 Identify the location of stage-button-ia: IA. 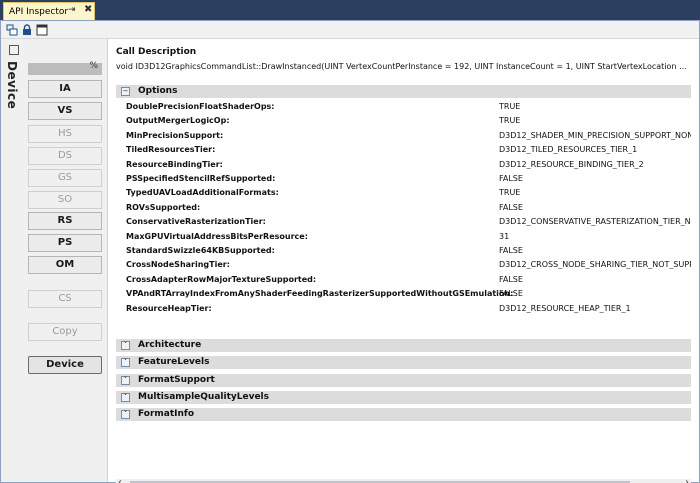
(65, 89).